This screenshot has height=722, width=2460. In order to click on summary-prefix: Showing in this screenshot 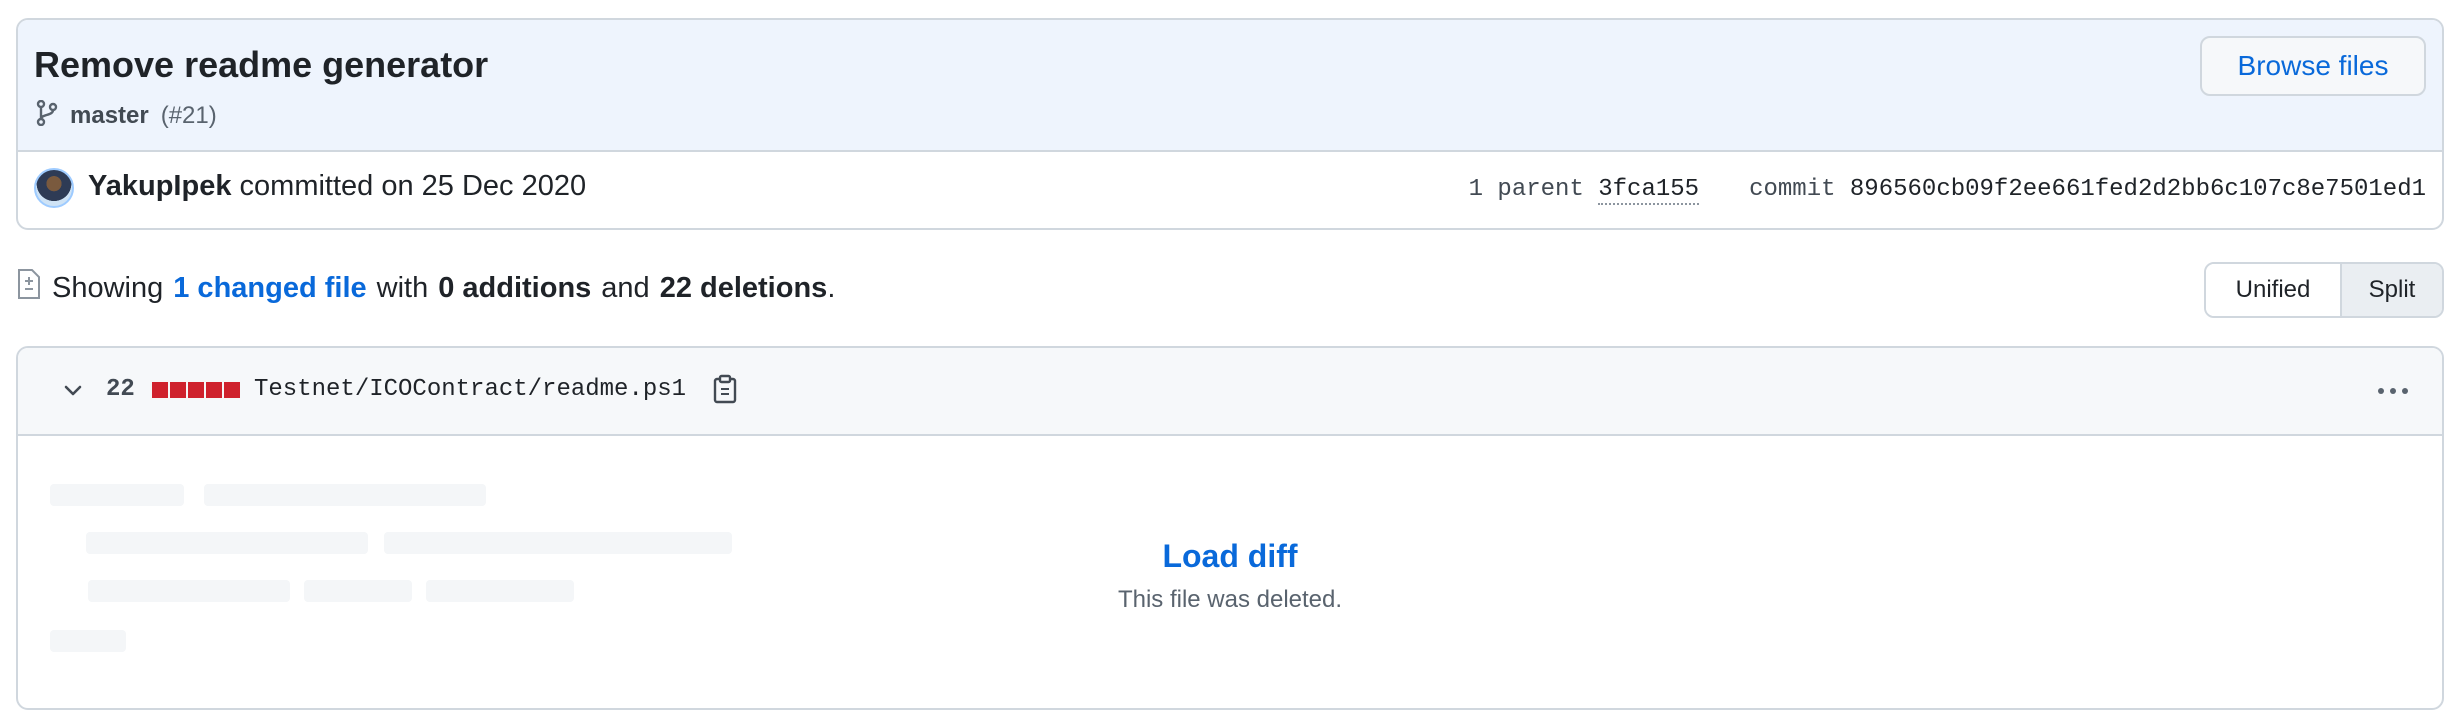, I will do `click(108, 287)`.